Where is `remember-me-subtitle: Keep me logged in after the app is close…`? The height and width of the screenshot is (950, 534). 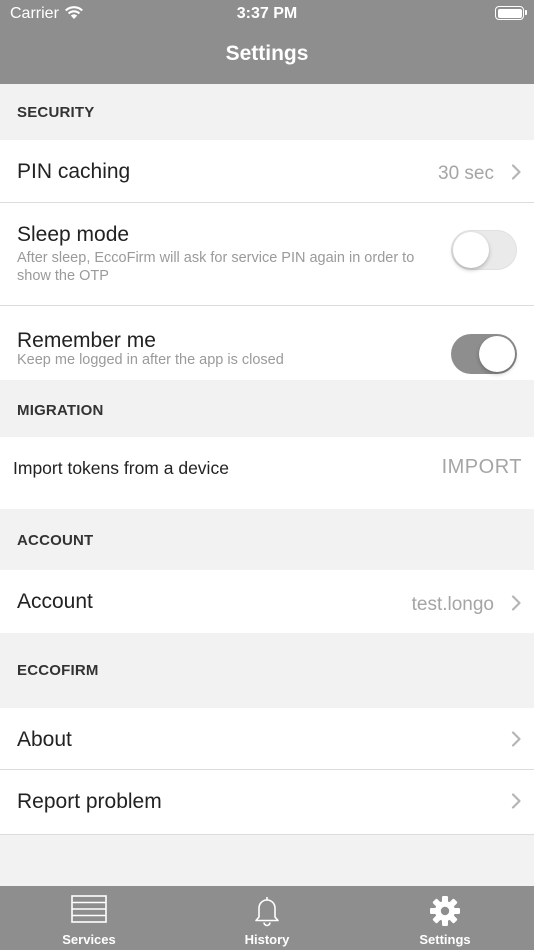
remember-me-subtitle: Keep me logged in after the app is close… is located at coordinates (150, 360).